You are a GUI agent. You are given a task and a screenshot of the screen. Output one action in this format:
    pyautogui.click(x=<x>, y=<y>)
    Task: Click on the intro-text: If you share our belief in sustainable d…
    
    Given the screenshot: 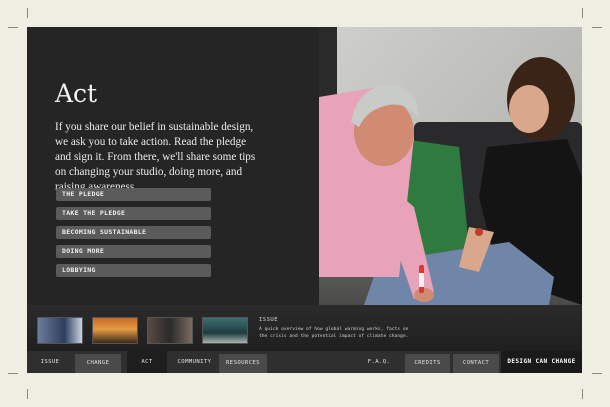 What is the action you would take?
    pyautogui.click(x=155, y=157)
    